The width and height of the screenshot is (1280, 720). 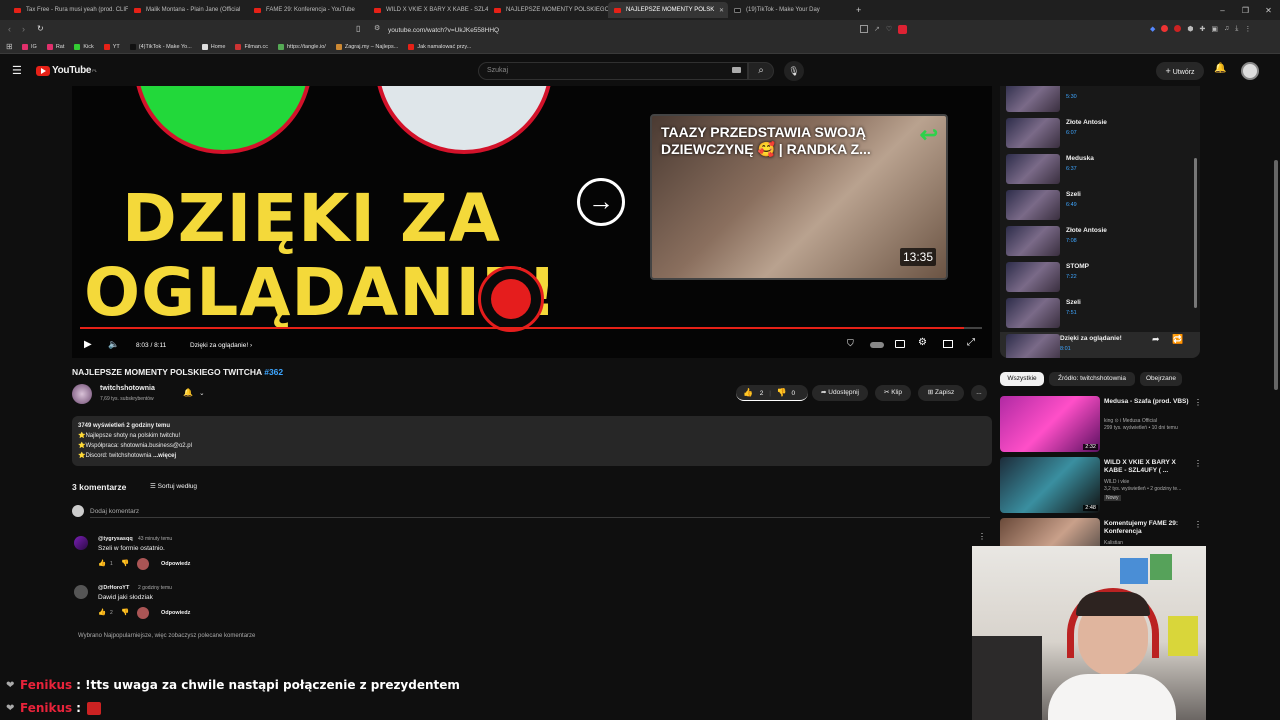 I want to click on video-title-hashtag: #362, so click(x=273, y=372).